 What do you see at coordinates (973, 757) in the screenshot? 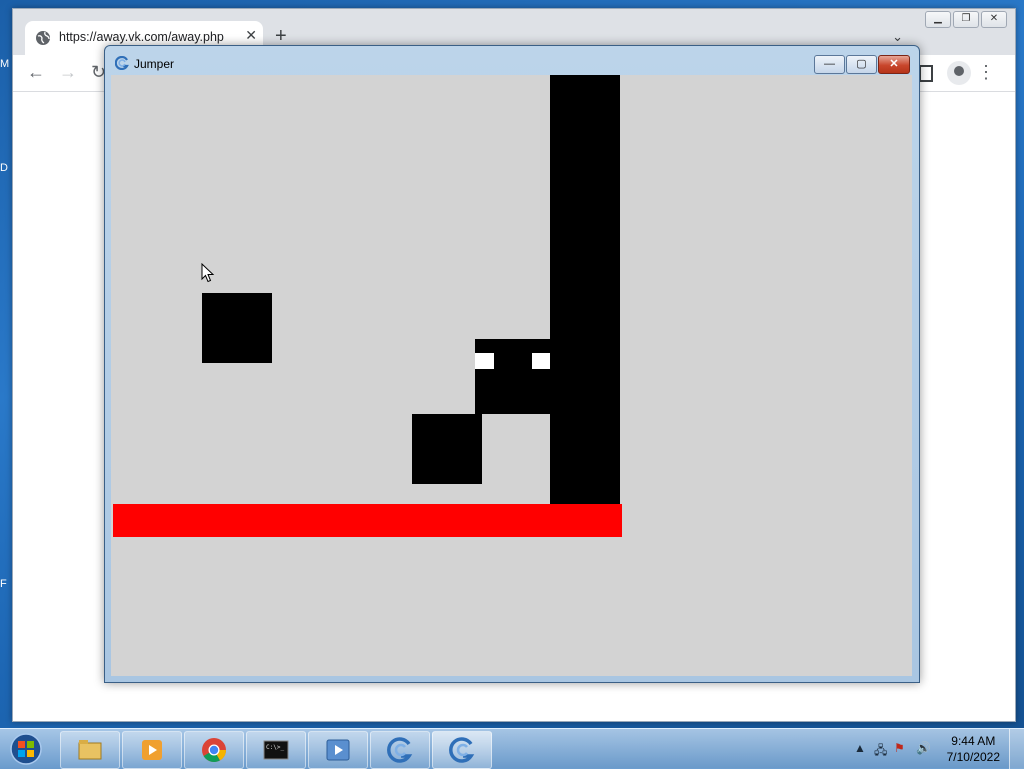
I see `clock-date: 7/10/2022` at bounding box center [973, 757].